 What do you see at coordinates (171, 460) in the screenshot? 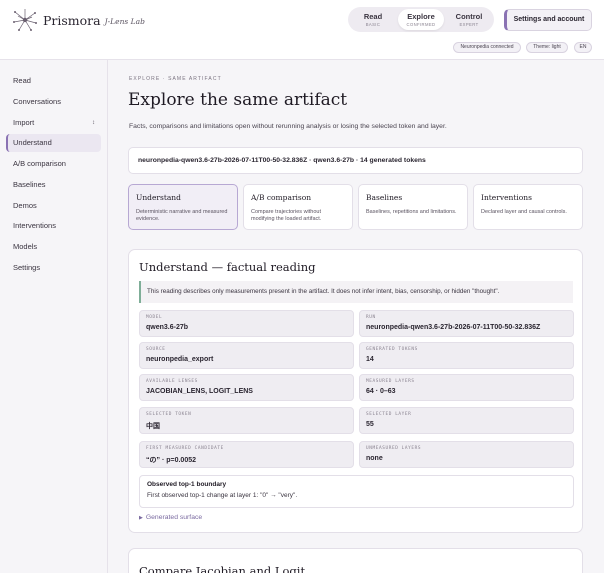
I see `field-value: “の” · p=0.0052` at bounding box center [171, 460].